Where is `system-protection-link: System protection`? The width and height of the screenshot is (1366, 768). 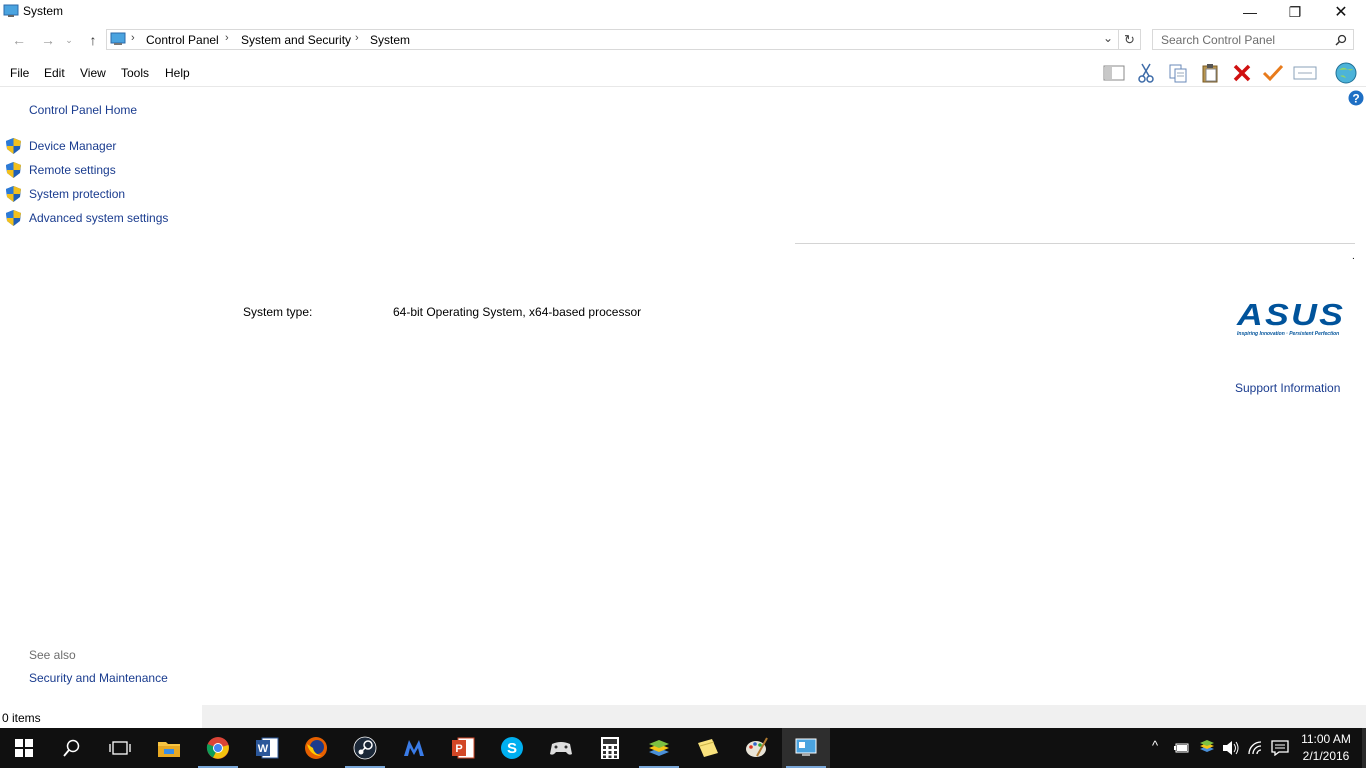 system-protection-link: System protection is located at coordinates (77, 194).